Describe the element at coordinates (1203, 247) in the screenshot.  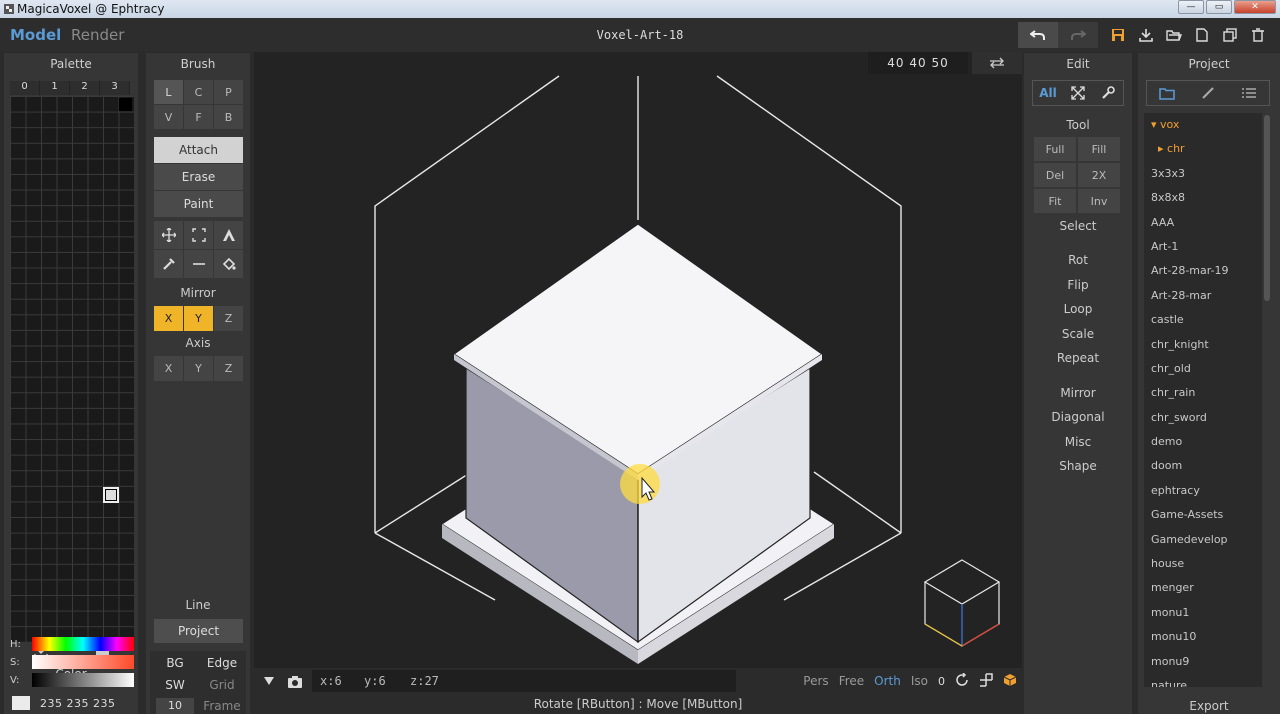
I see `project-file-item: Art-1` at that location.